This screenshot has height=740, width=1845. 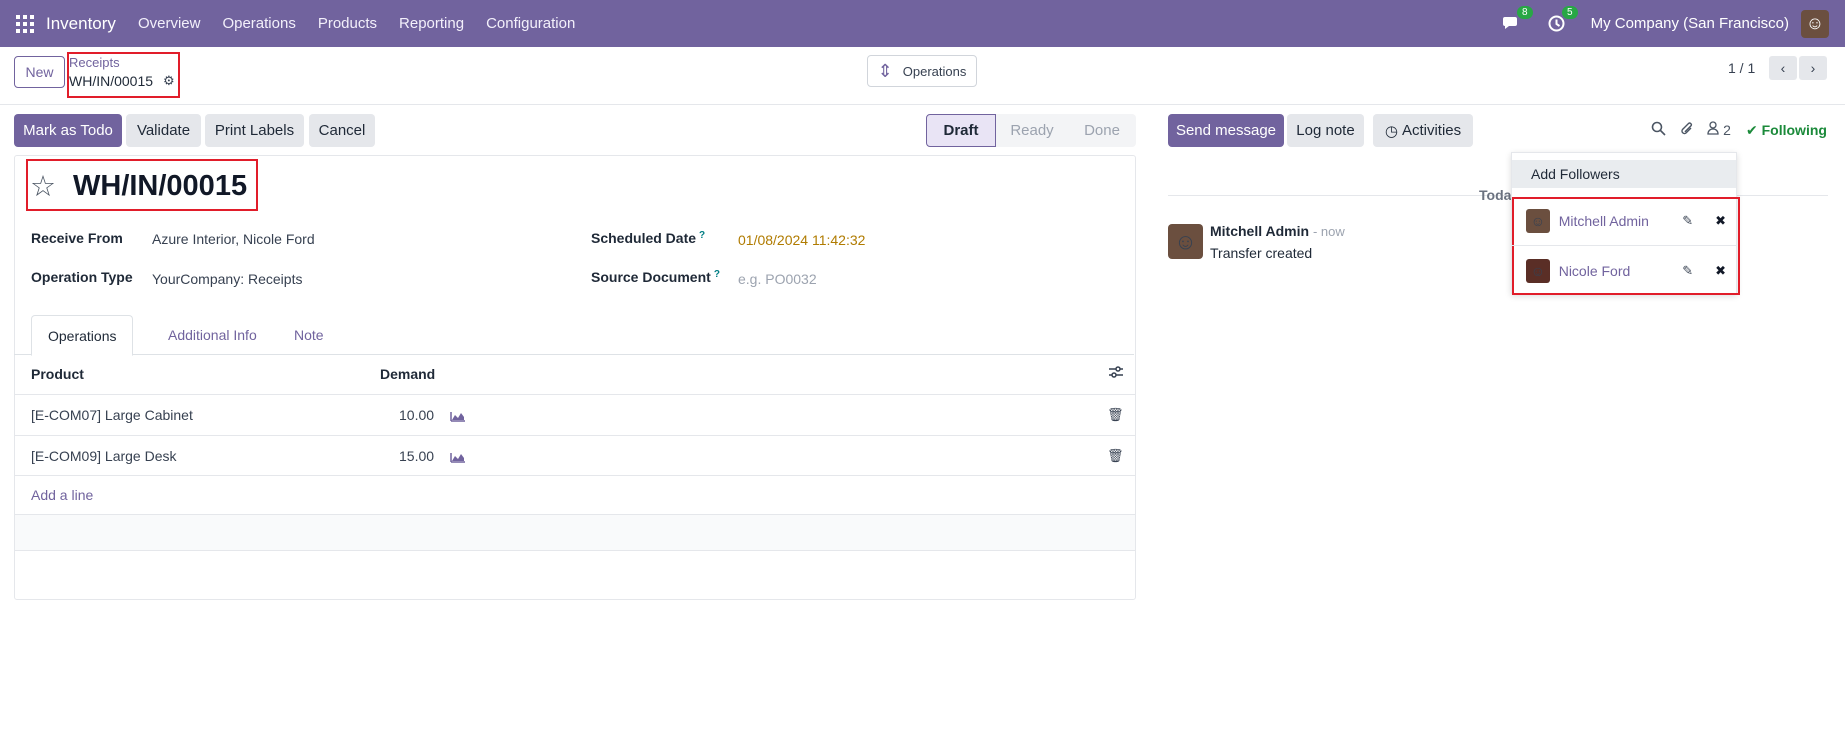 I want to click on status-done: Done, so click(x=1102, y=130).